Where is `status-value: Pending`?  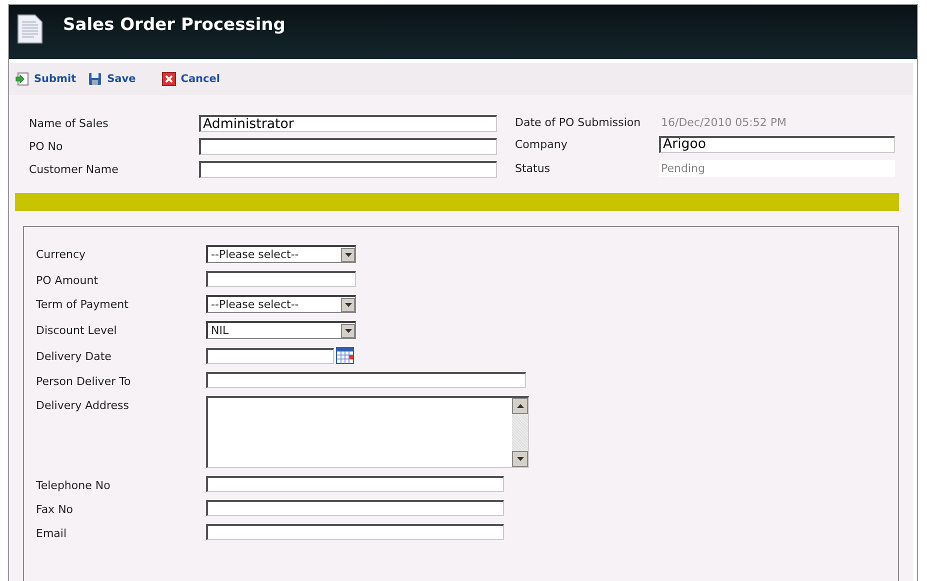 status-value: Pending is located at coordinates (777, 169).